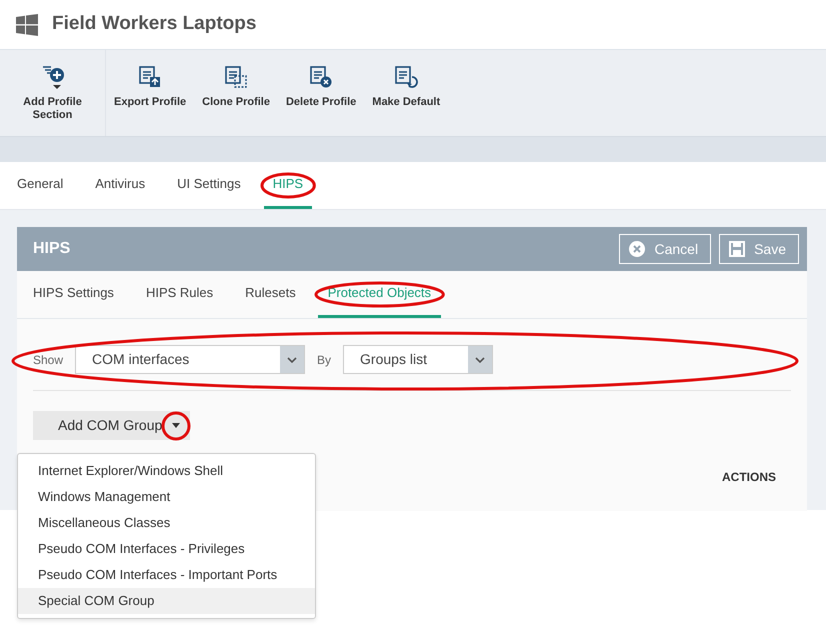 This screenshot has height=625, width=826. Describe the element at coordinates (406, 77) in the screenshot. I see `default-icon` at that location.